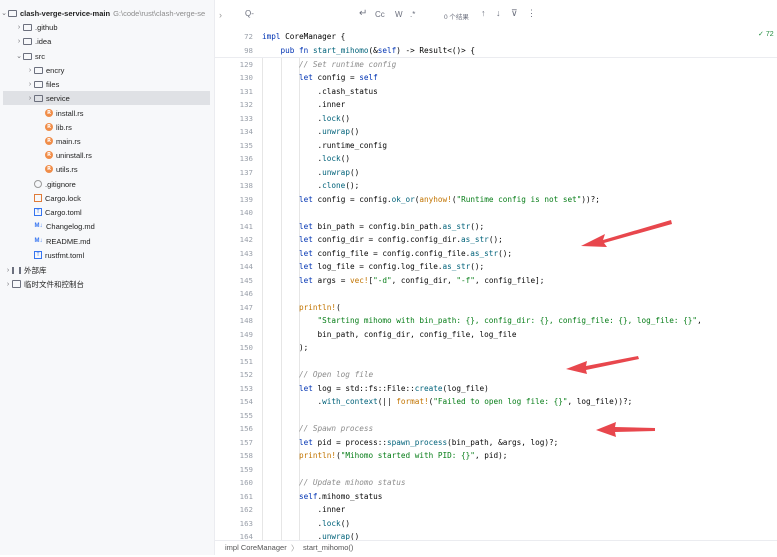 The height and width of the screenshot is (557, 777). I want to click on tree-item-label: uninstall.rs, so click(74, 155).